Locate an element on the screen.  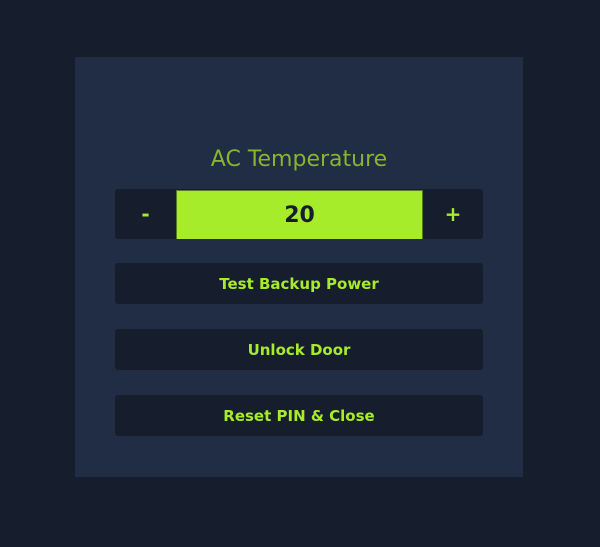
reset-pin-close-button: Reset PIN & Close is located at coordinates (299, 415).